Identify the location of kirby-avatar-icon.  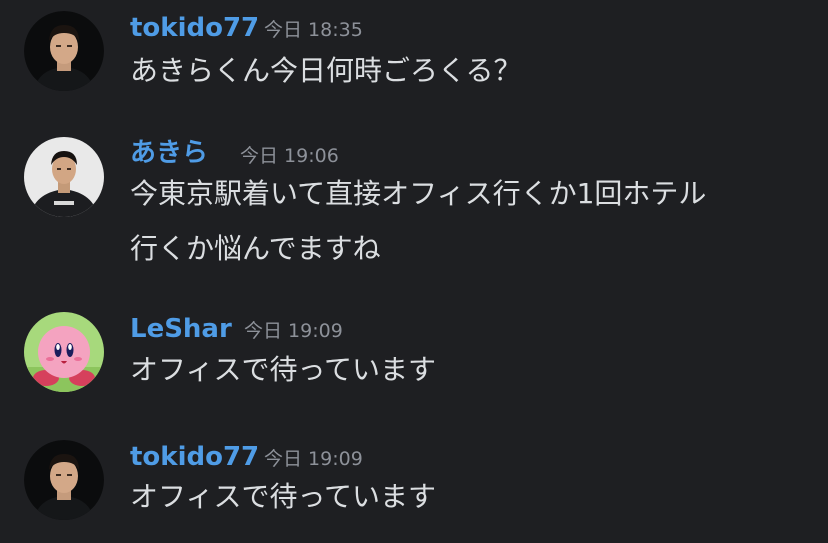
(64, 352).